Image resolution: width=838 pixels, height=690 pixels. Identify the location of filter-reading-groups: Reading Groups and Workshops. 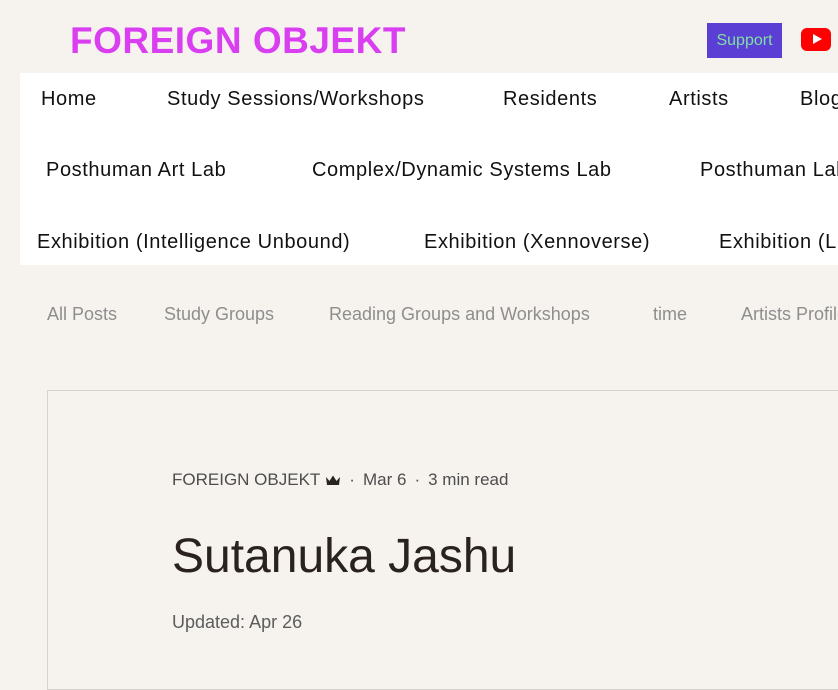
(459, 314).